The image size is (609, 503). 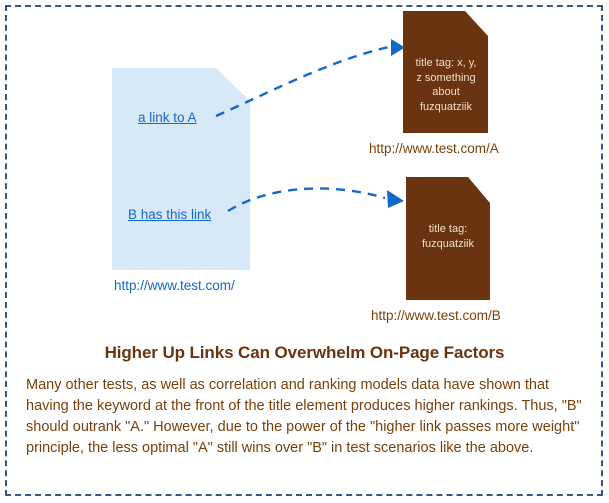 I want to click on arrowhead-a, so click(x=398, y=47).